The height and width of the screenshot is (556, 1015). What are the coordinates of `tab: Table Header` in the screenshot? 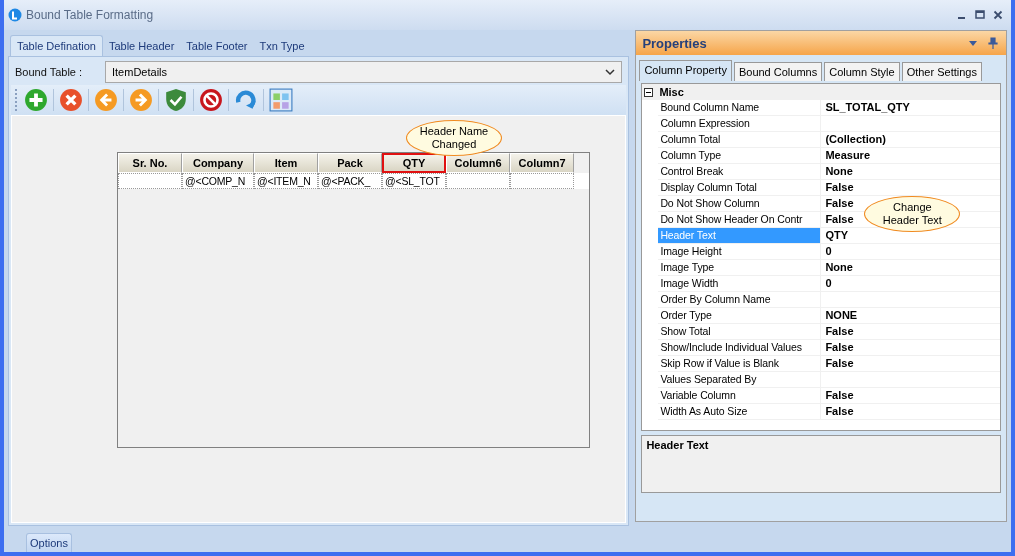 It's located at (141, 46).